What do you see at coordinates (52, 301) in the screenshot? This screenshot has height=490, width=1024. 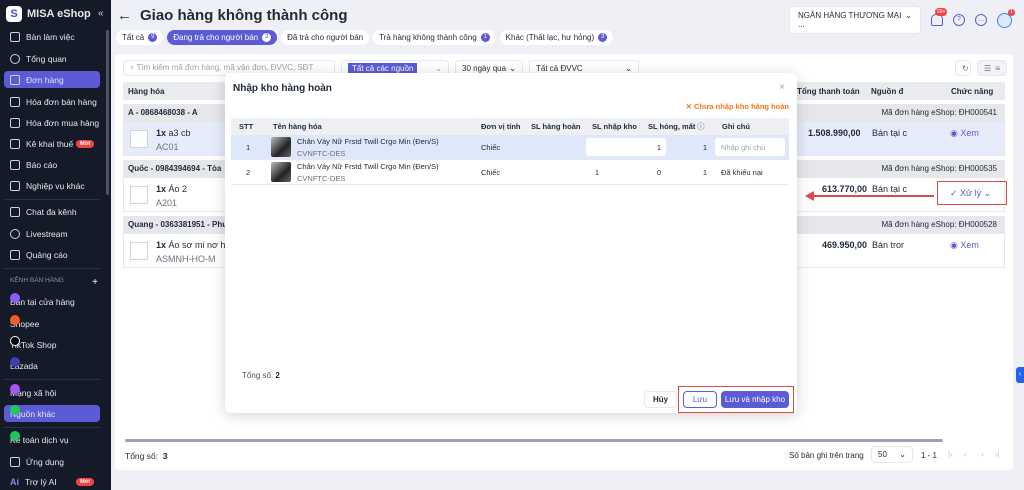 I see `sidebar-channel-store: Bán tại cửa hàng` at bounding box center [52, 301].